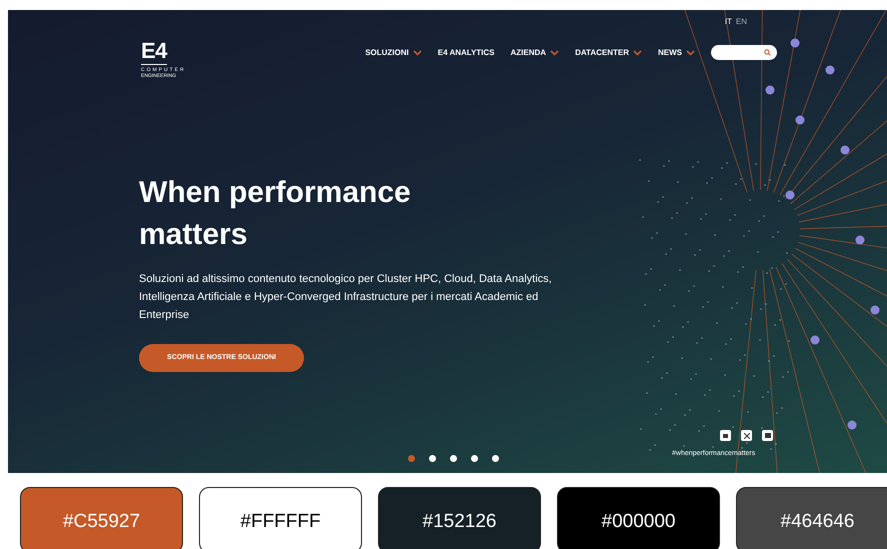  I want to click on color-swatch: #464646, so click(811, 518).